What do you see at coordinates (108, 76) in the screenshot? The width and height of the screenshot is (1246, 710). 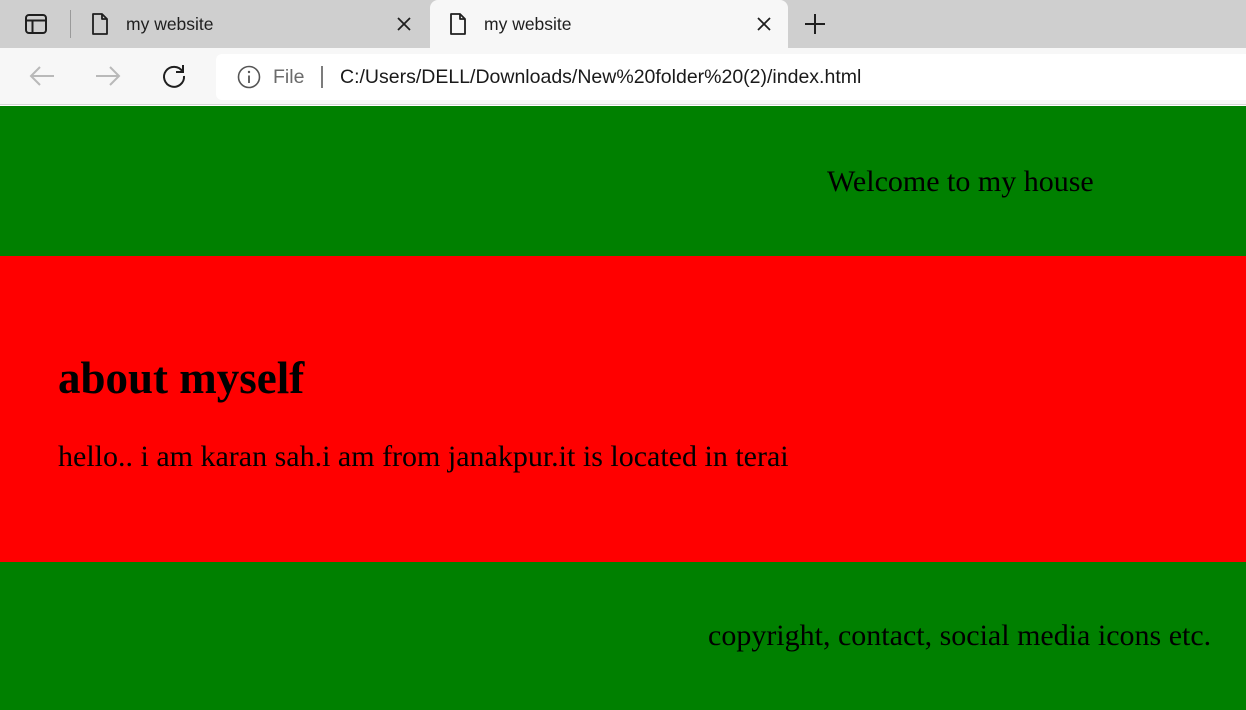 I see `forward-arrow-icon` at bounding box center [108, 76].